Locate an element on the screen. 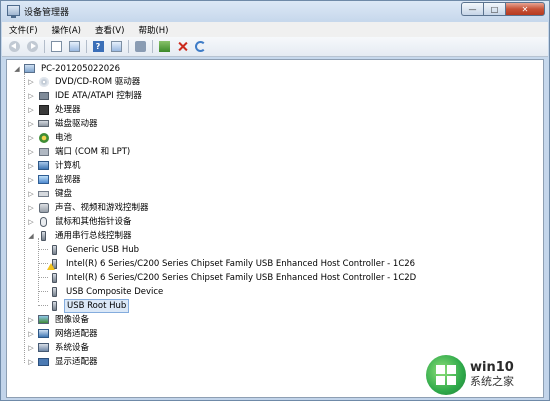 The image size is (550, 401). tree-category: ▷ 监视器 is located at coordinates (55, 179).